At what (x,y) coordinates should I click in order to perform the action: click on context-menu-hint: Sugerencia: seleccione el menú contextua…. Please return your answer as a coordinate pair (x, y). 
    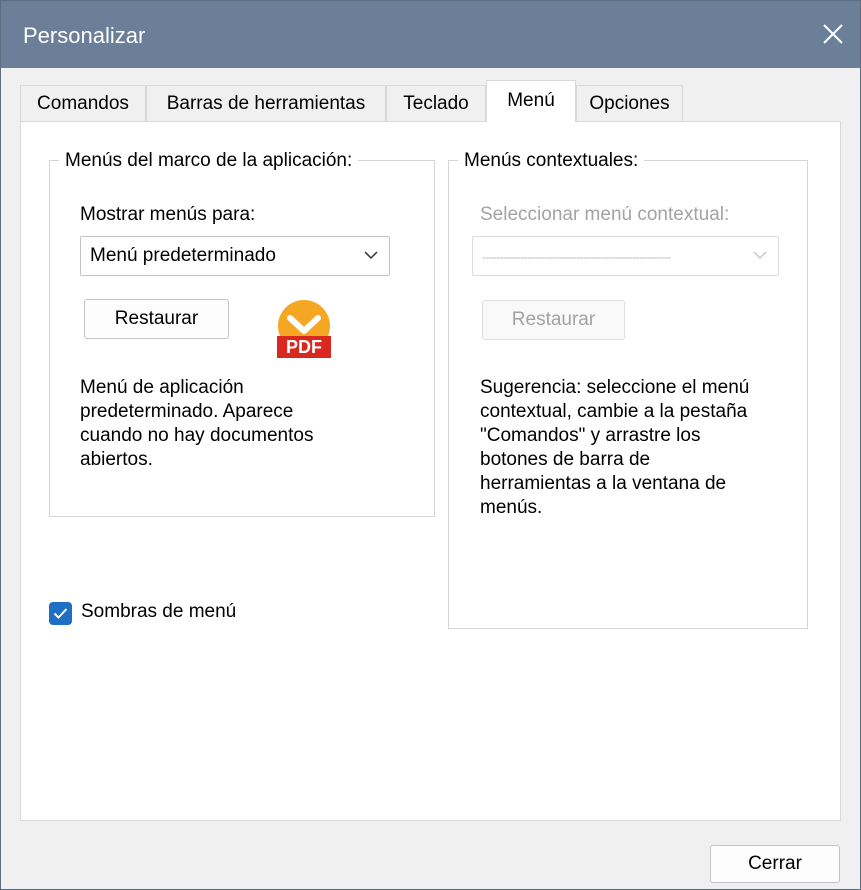
    Looking at the image, I should click on (640, 448).